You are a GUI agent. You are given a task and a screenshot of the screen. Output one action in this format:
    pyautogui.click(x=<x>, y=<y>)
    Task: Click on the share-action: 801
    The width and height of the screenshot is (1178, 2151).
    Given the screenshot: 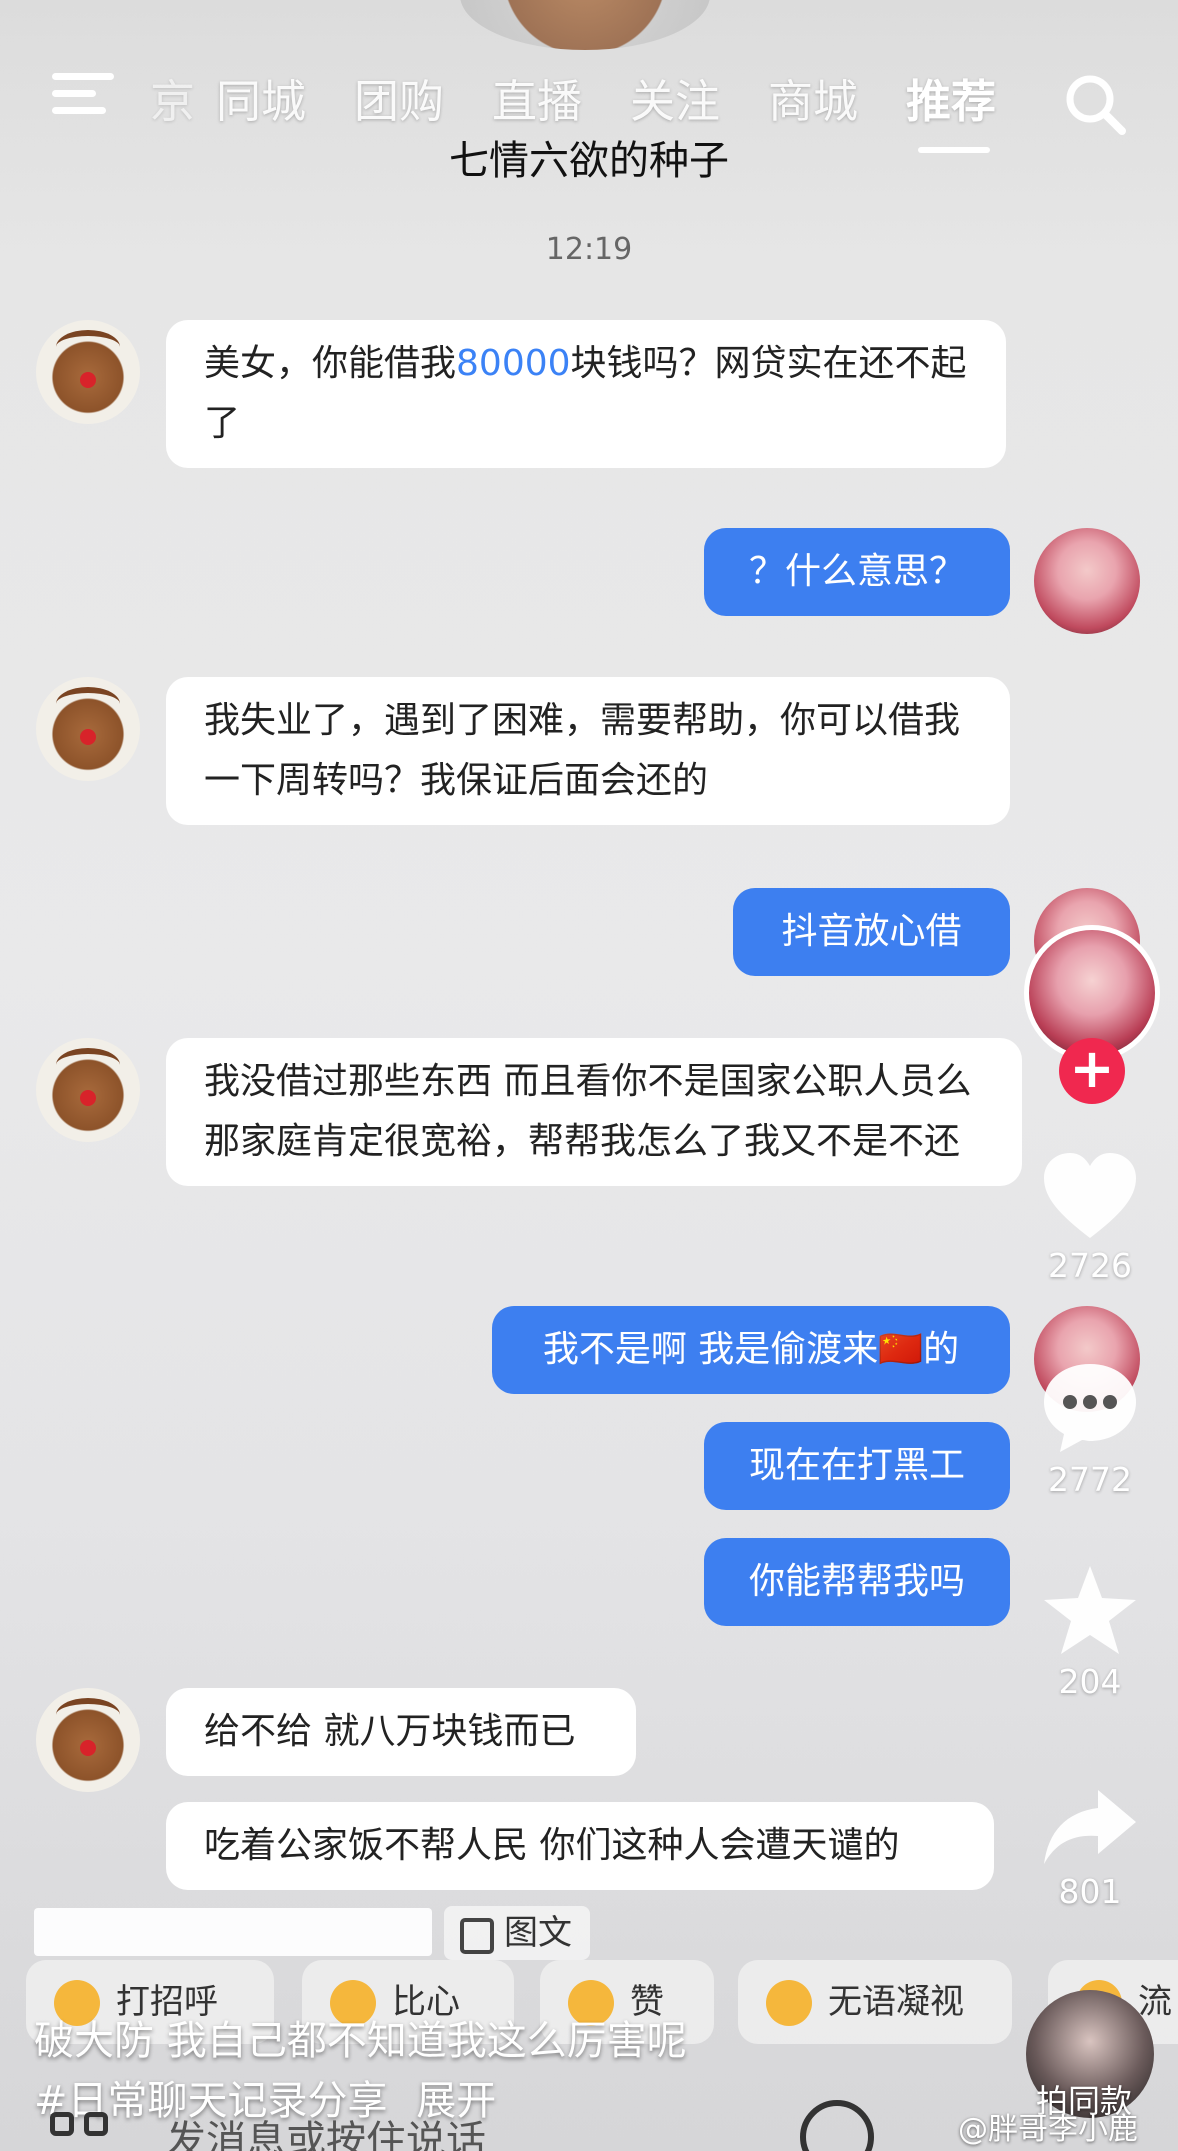 What is the action you would take?
    pyautogui.click(x=1090, y=1848)
    